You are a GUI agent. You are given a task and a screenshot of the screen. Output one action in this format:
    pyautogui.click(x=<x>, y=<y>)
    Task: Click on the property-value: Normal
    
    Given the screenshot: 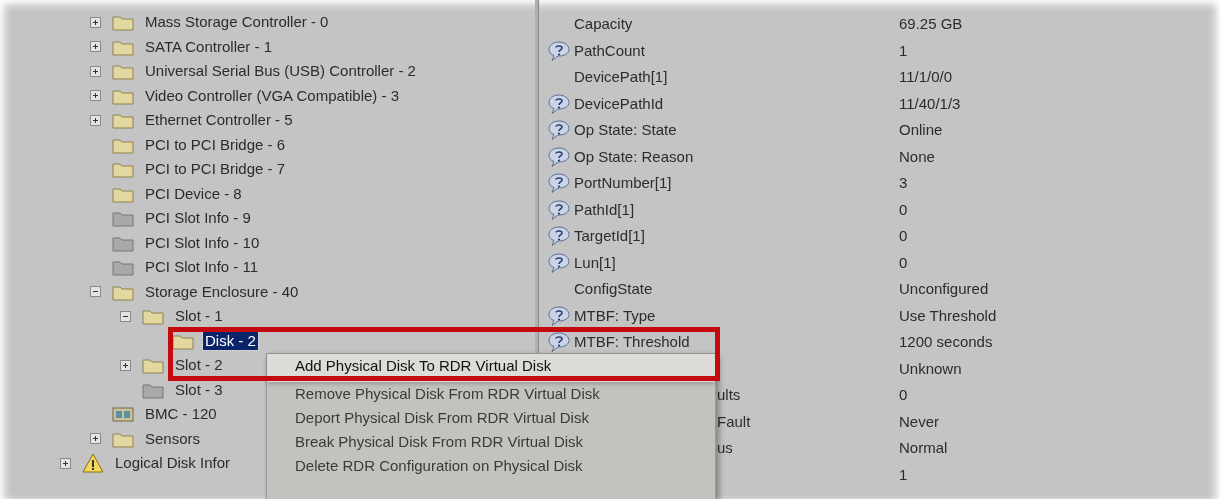 What is the action you would take?
    pyautogui.click(x=923, y=447)
    